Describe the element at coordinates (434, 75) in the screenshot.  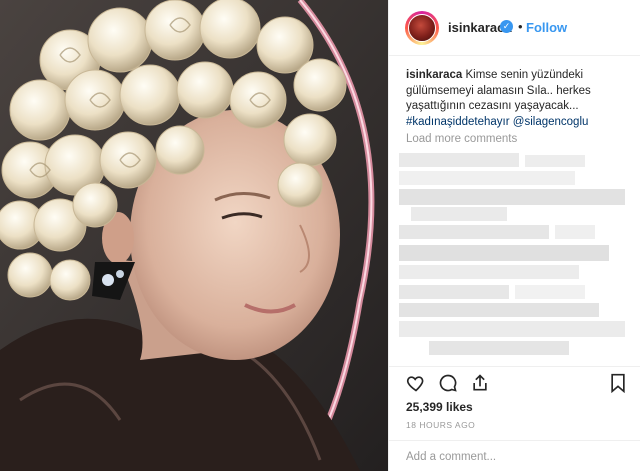
I see `caption-username: isinkaraca` at that location.